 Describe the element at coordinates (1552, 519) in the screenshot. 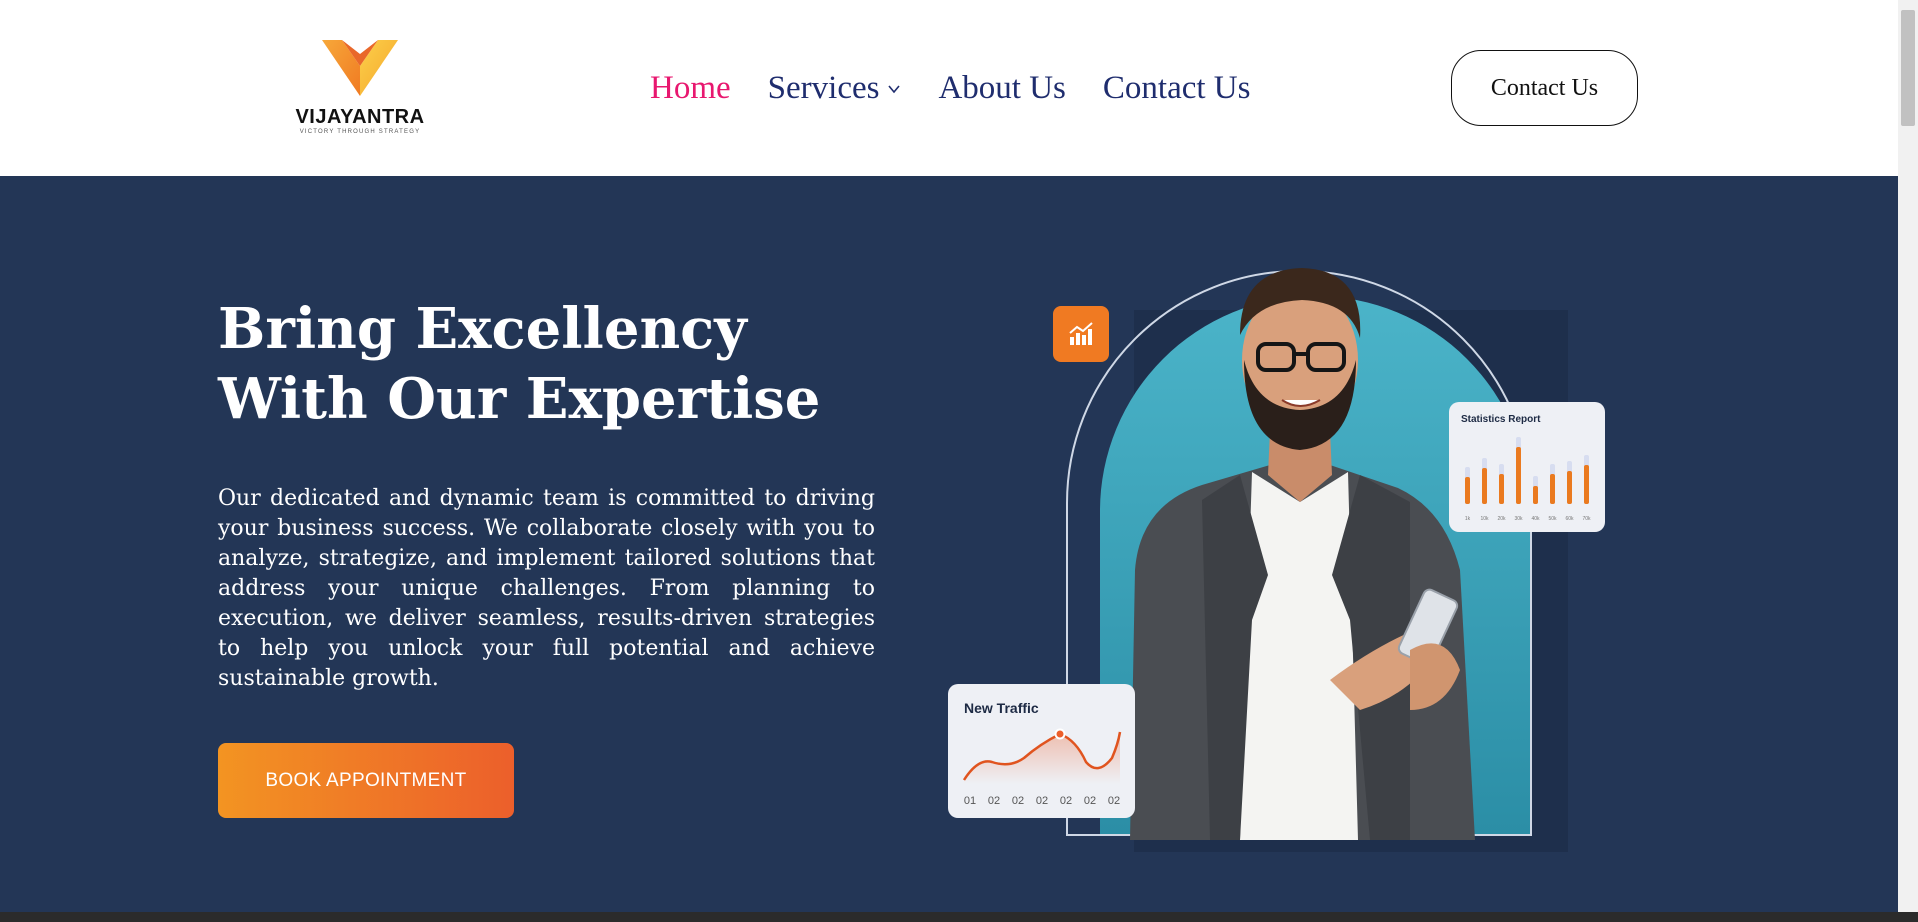

I see `stat-bar-label: 50k` at that location.